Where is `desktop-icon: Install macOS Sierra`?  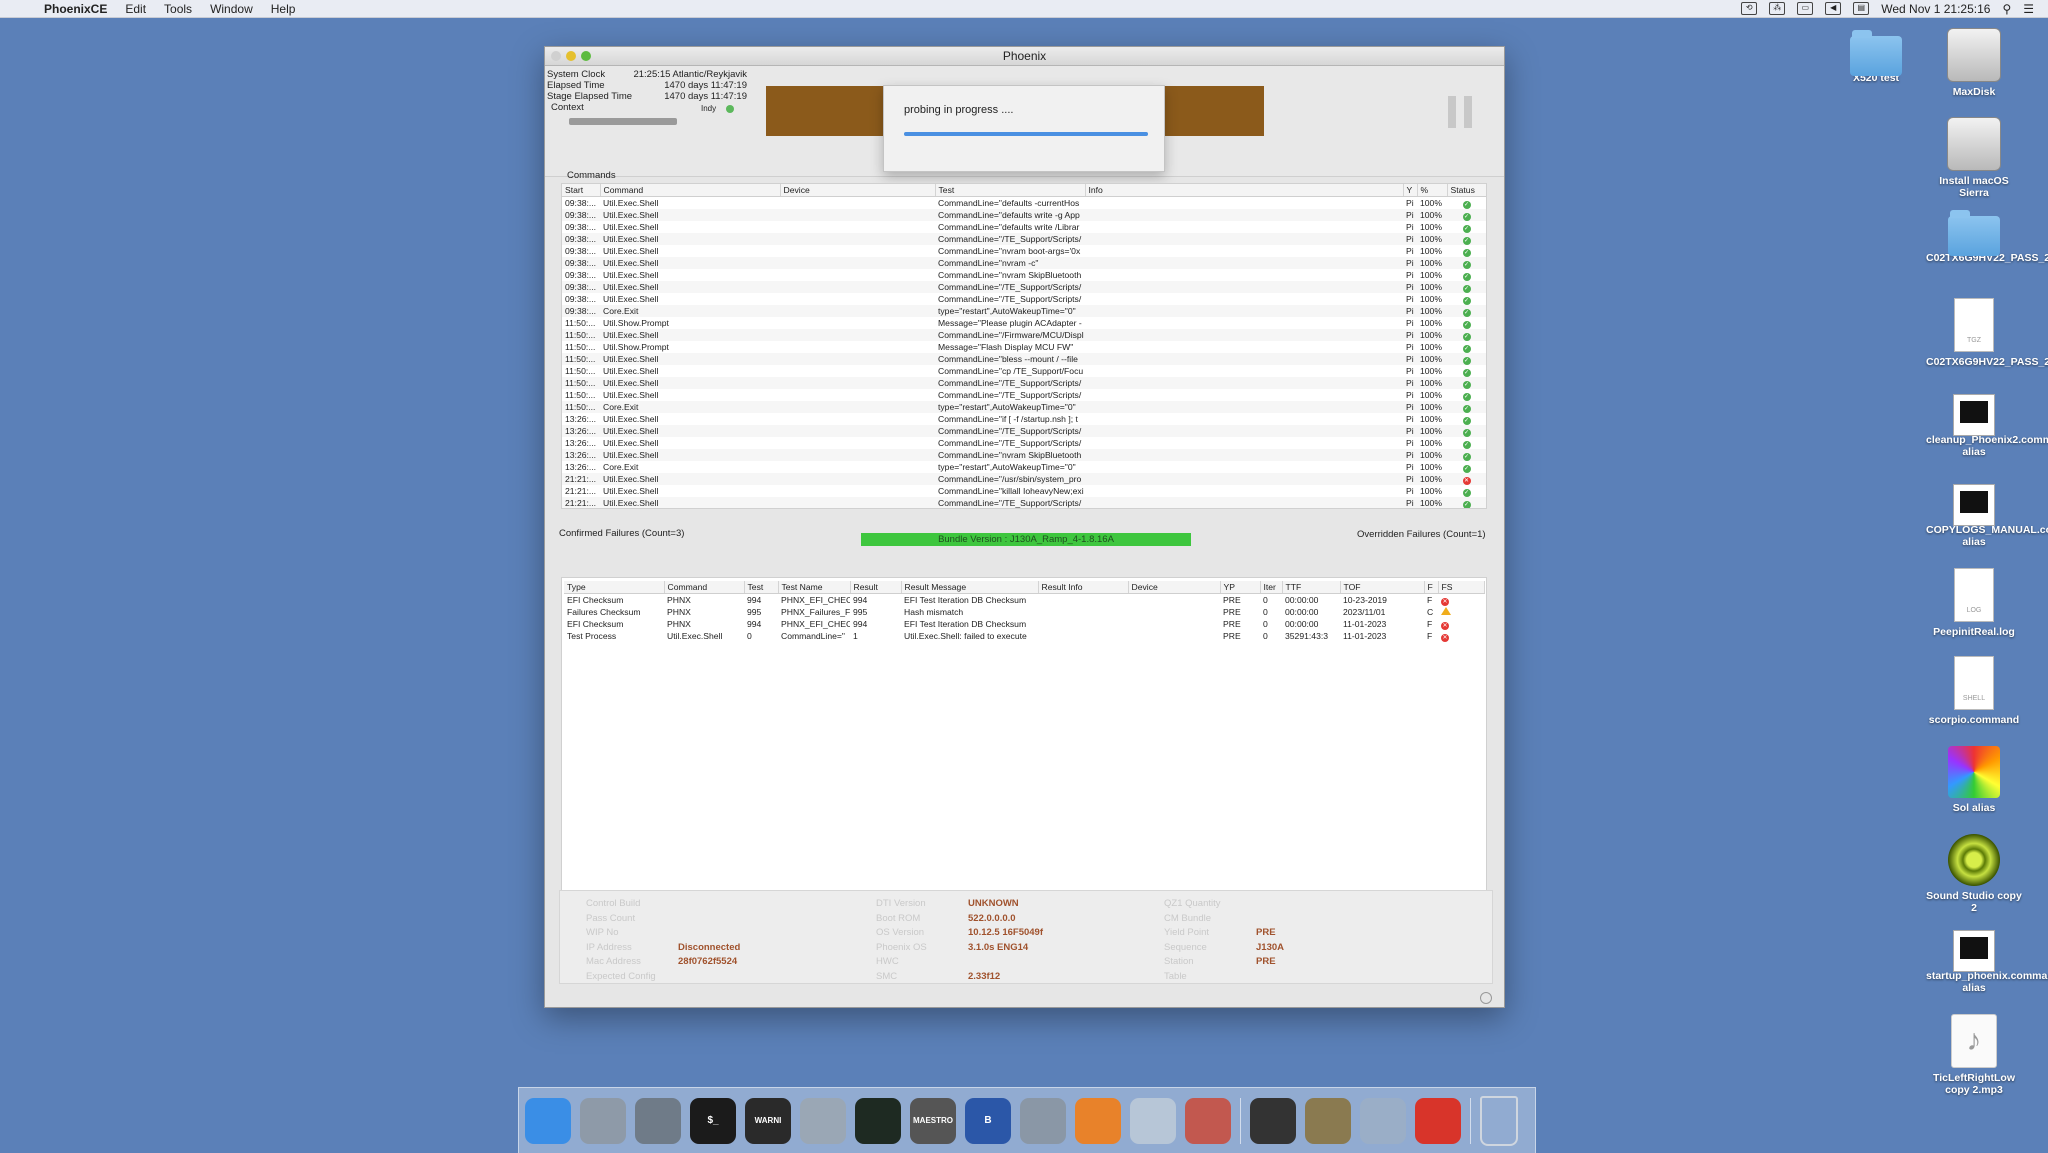 desktop-icon: Install macOS Sierra is located at coordinates (1974, 158).